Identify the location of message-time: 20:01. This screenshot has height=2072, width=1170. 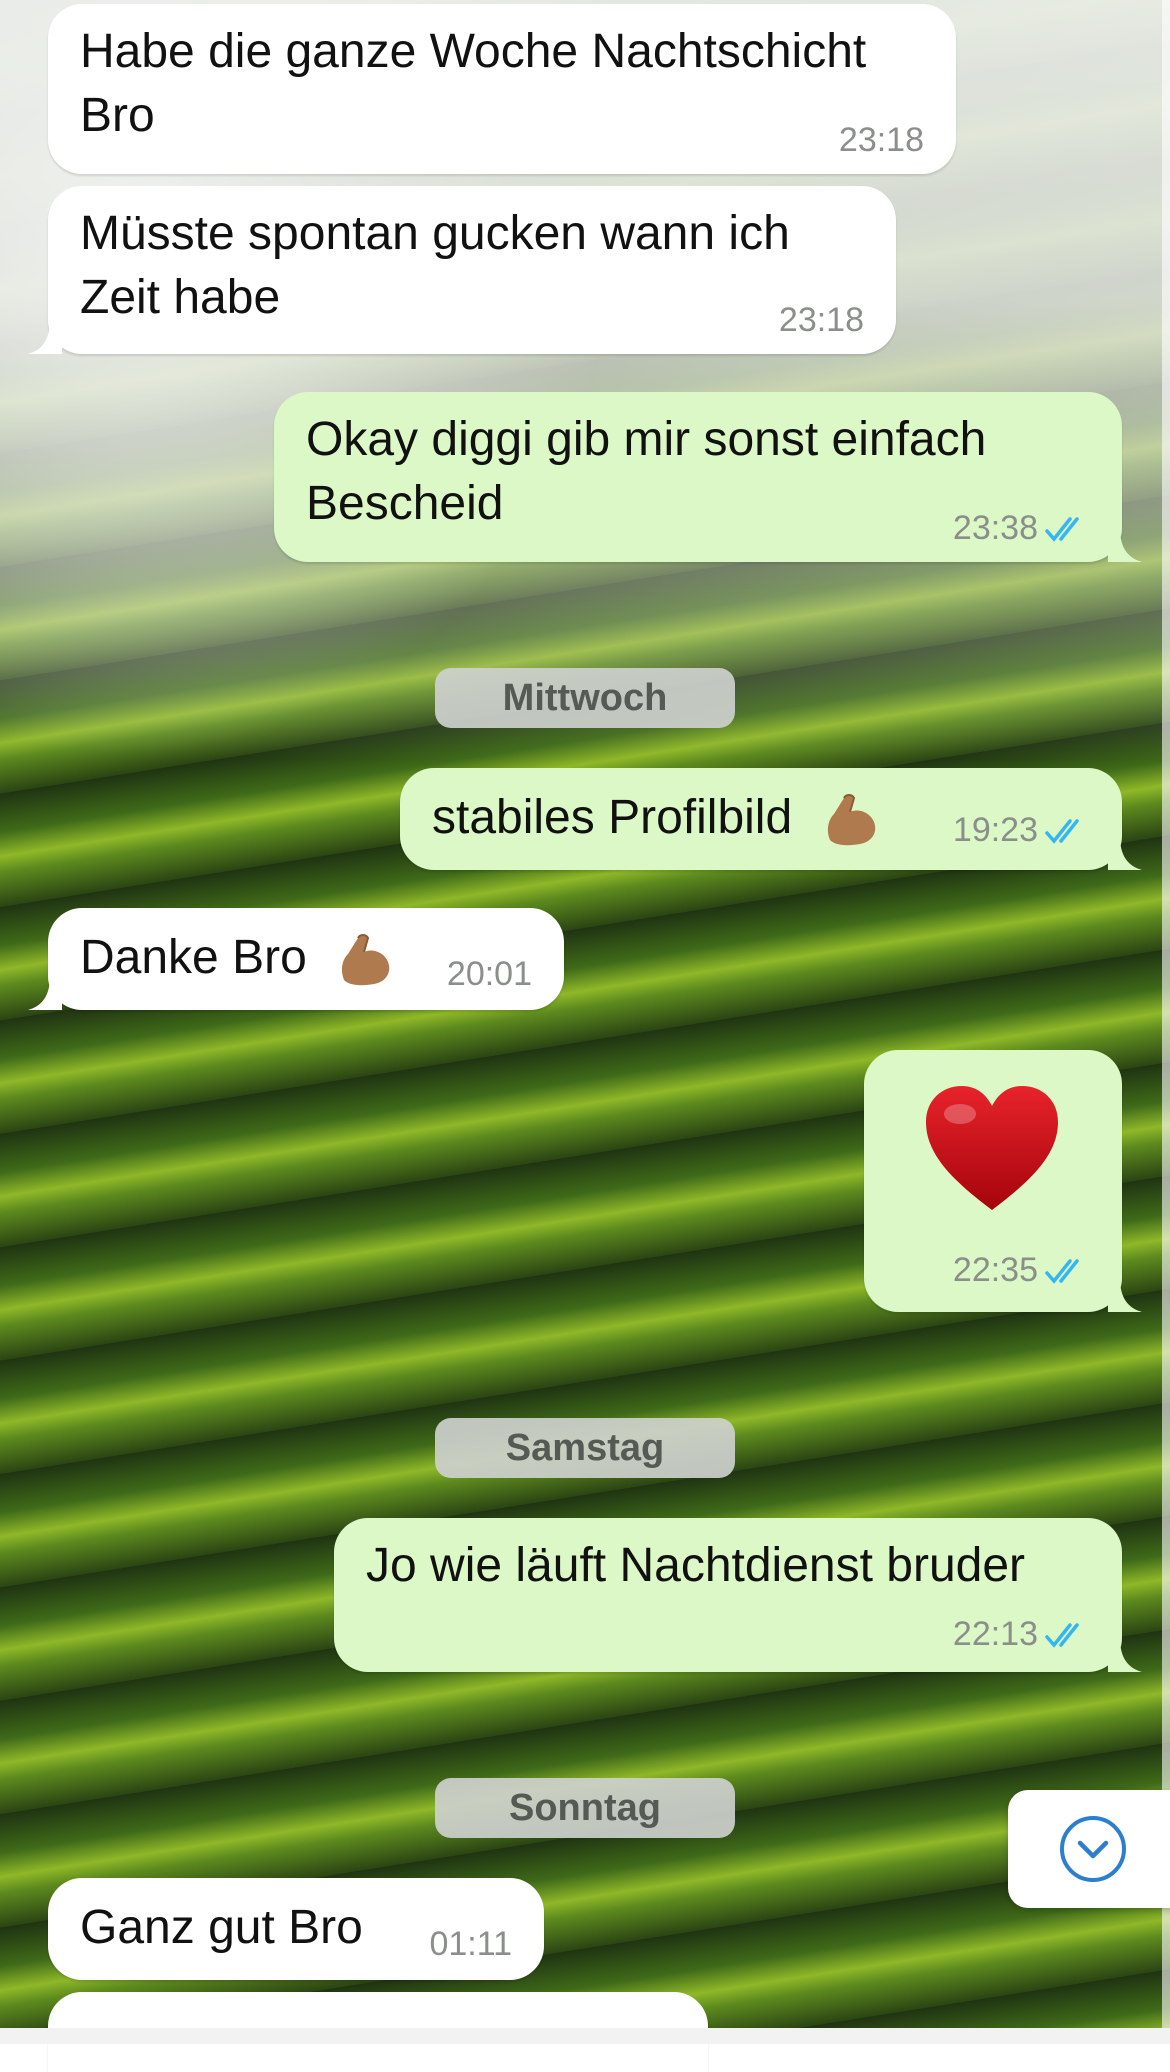
(489, 974).